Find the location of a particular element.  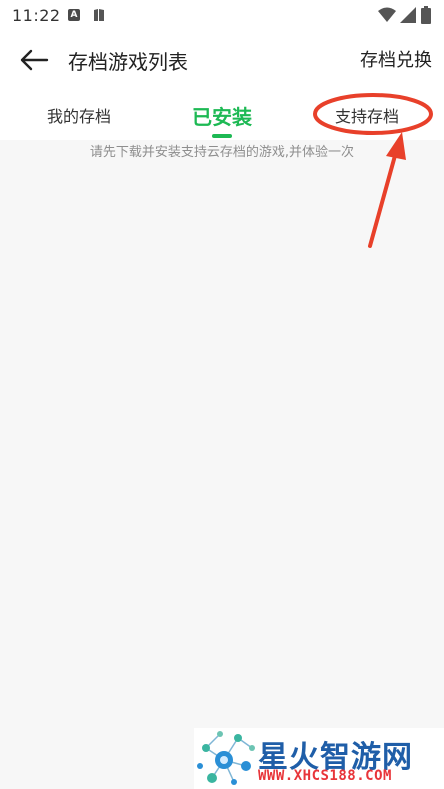

wifi-icon is located at coordinates (387, 14).